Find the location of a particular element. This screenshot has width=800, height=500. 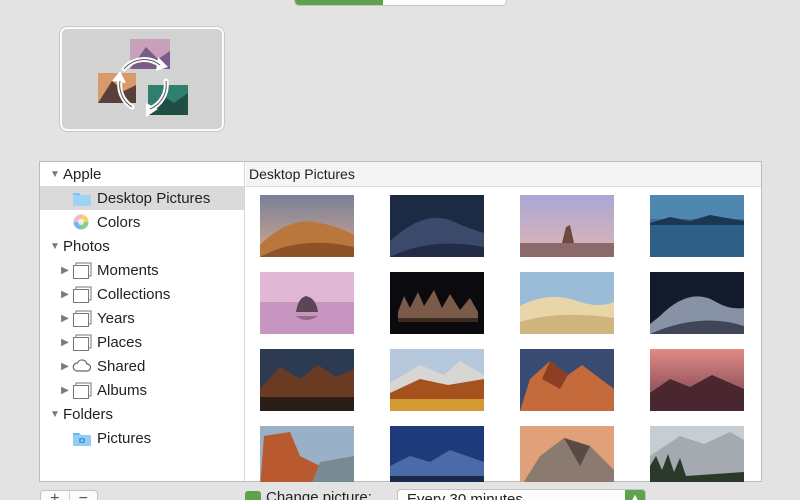

sidebar-item-pictures: Pictures is located at coordinates (142, 438).